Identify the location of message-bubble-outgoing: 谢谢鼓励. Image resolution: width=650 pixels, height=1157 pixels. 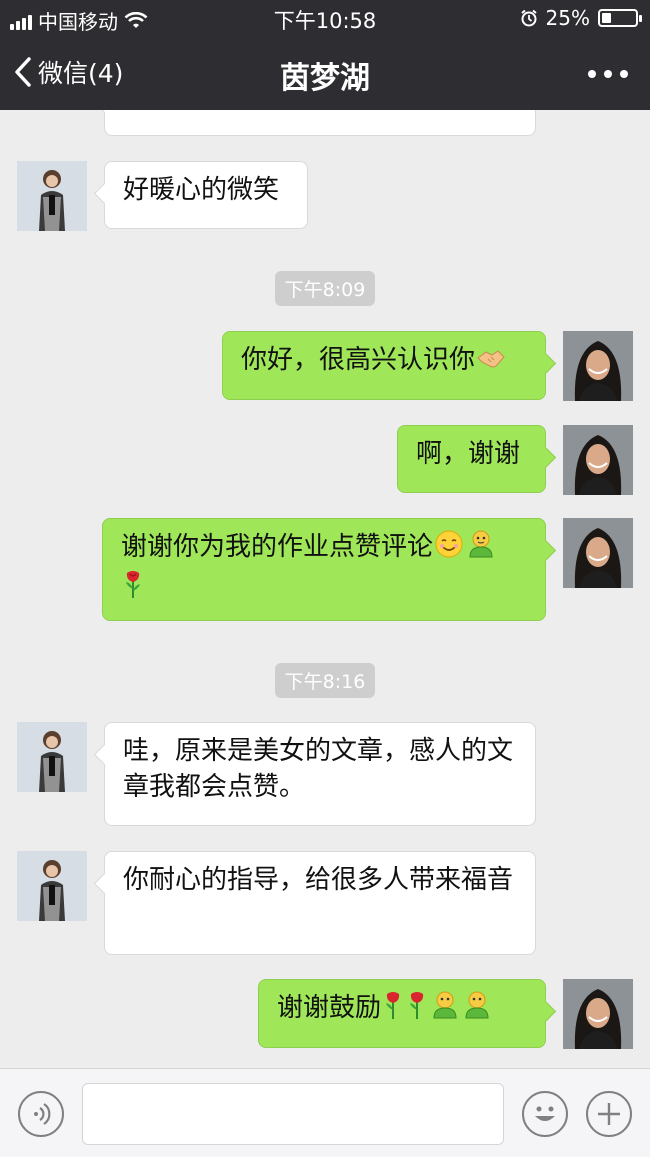
(402, 1013).